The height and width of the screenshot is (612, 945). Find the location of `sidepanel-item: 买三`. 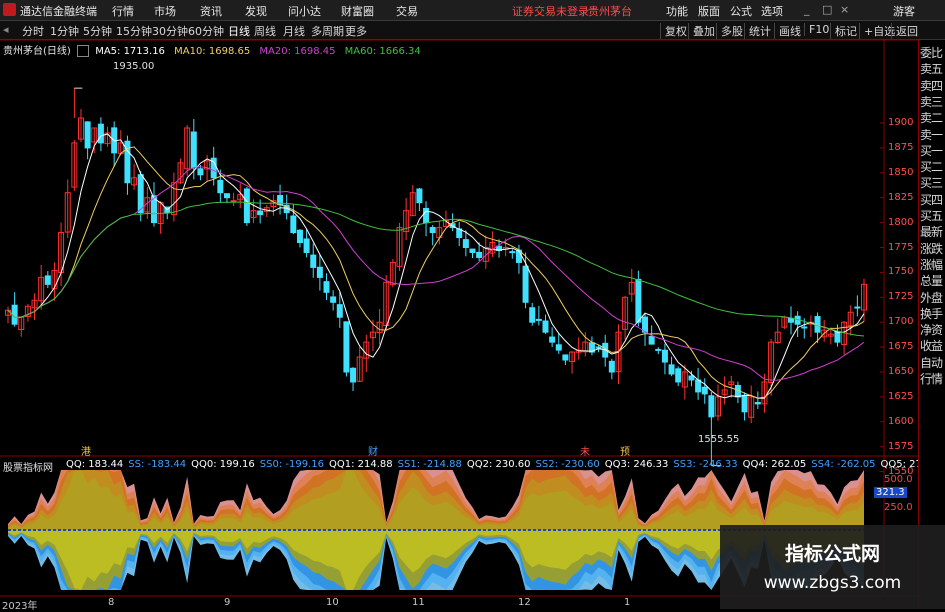

sidepanel-item: 买三 is located at coordinates (932, 182).